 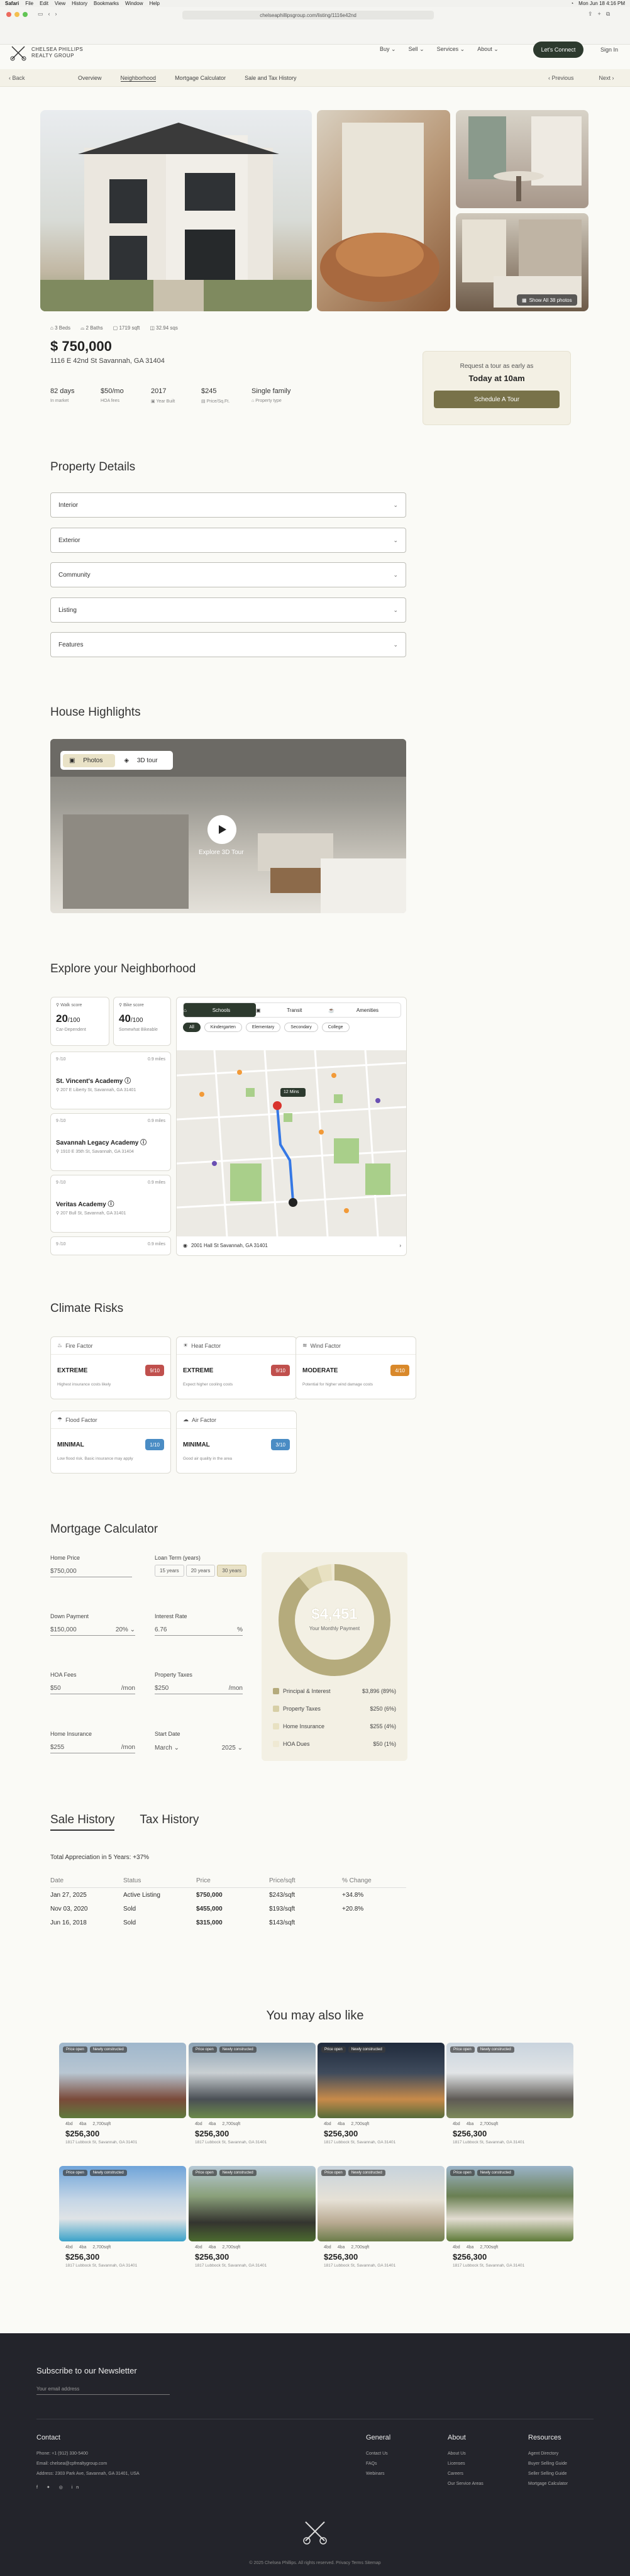 I want to click on tab-sale-history: Sale History, so click(x=82, y=1822).